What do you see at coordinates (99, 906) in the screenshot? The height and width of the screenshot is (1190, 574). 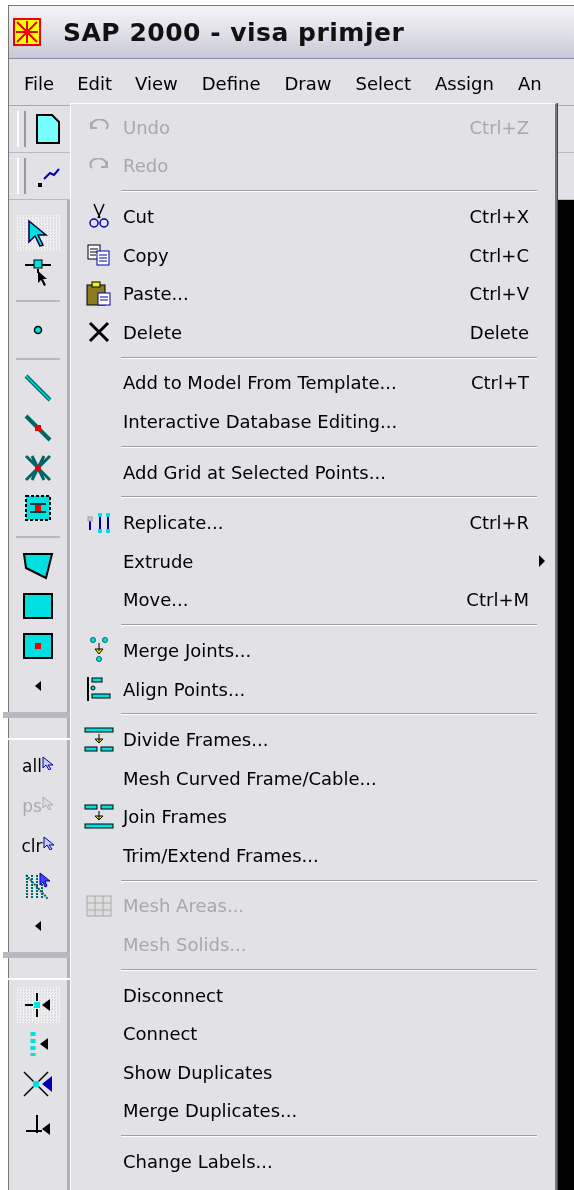 I see `mesh-icon` at bounding box center [99, 906].